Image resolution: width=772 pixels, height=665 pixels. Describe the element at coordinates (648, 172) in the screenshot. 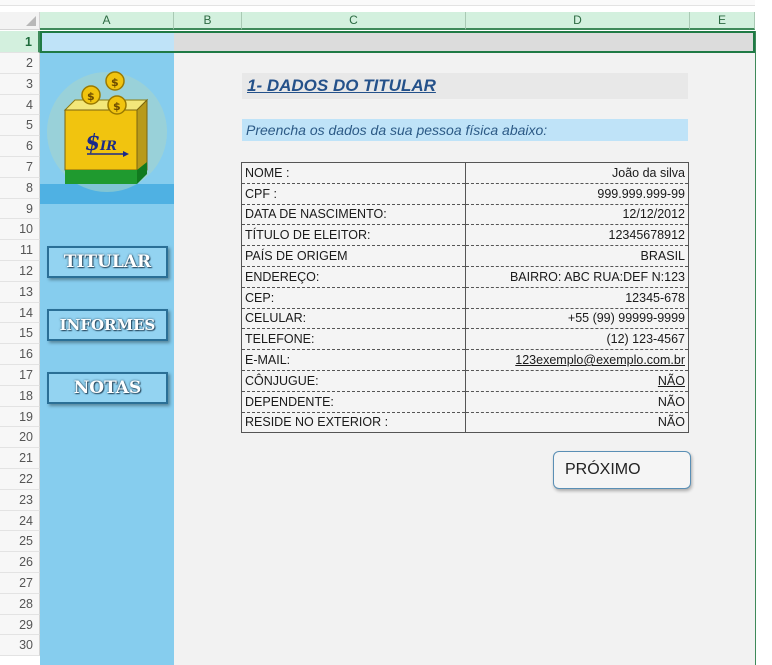

I see `field-value-text: João da silva` at that location.